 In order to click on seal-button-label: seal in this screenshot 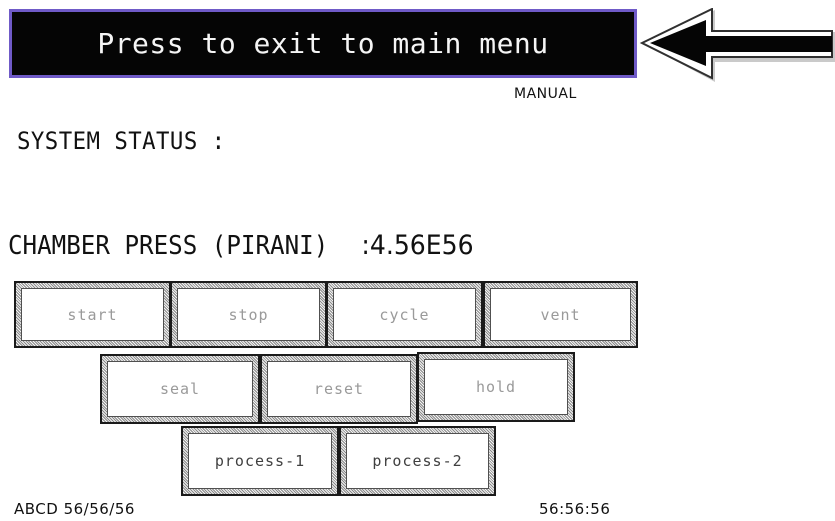, I will do `click(180, 389)`.